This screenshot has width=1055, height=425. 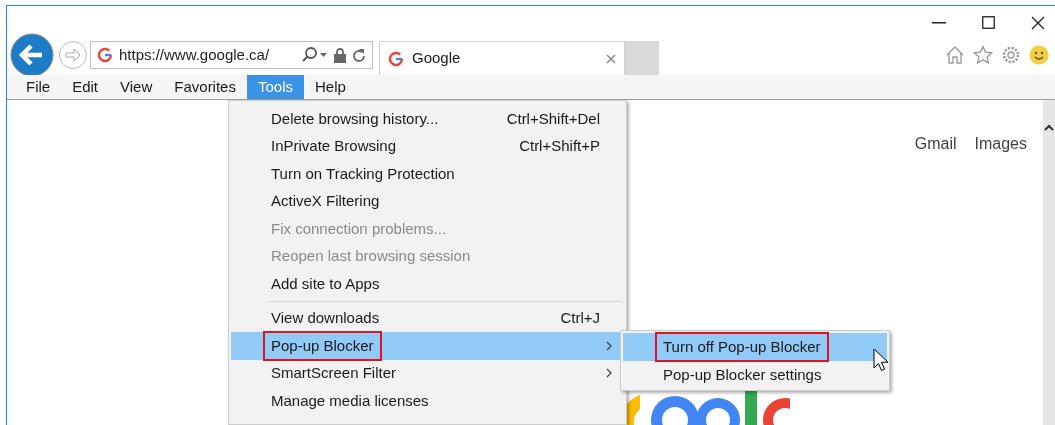 I want to click on menu-item: View downloads Ctrl+J, so click(x=427, y=318).